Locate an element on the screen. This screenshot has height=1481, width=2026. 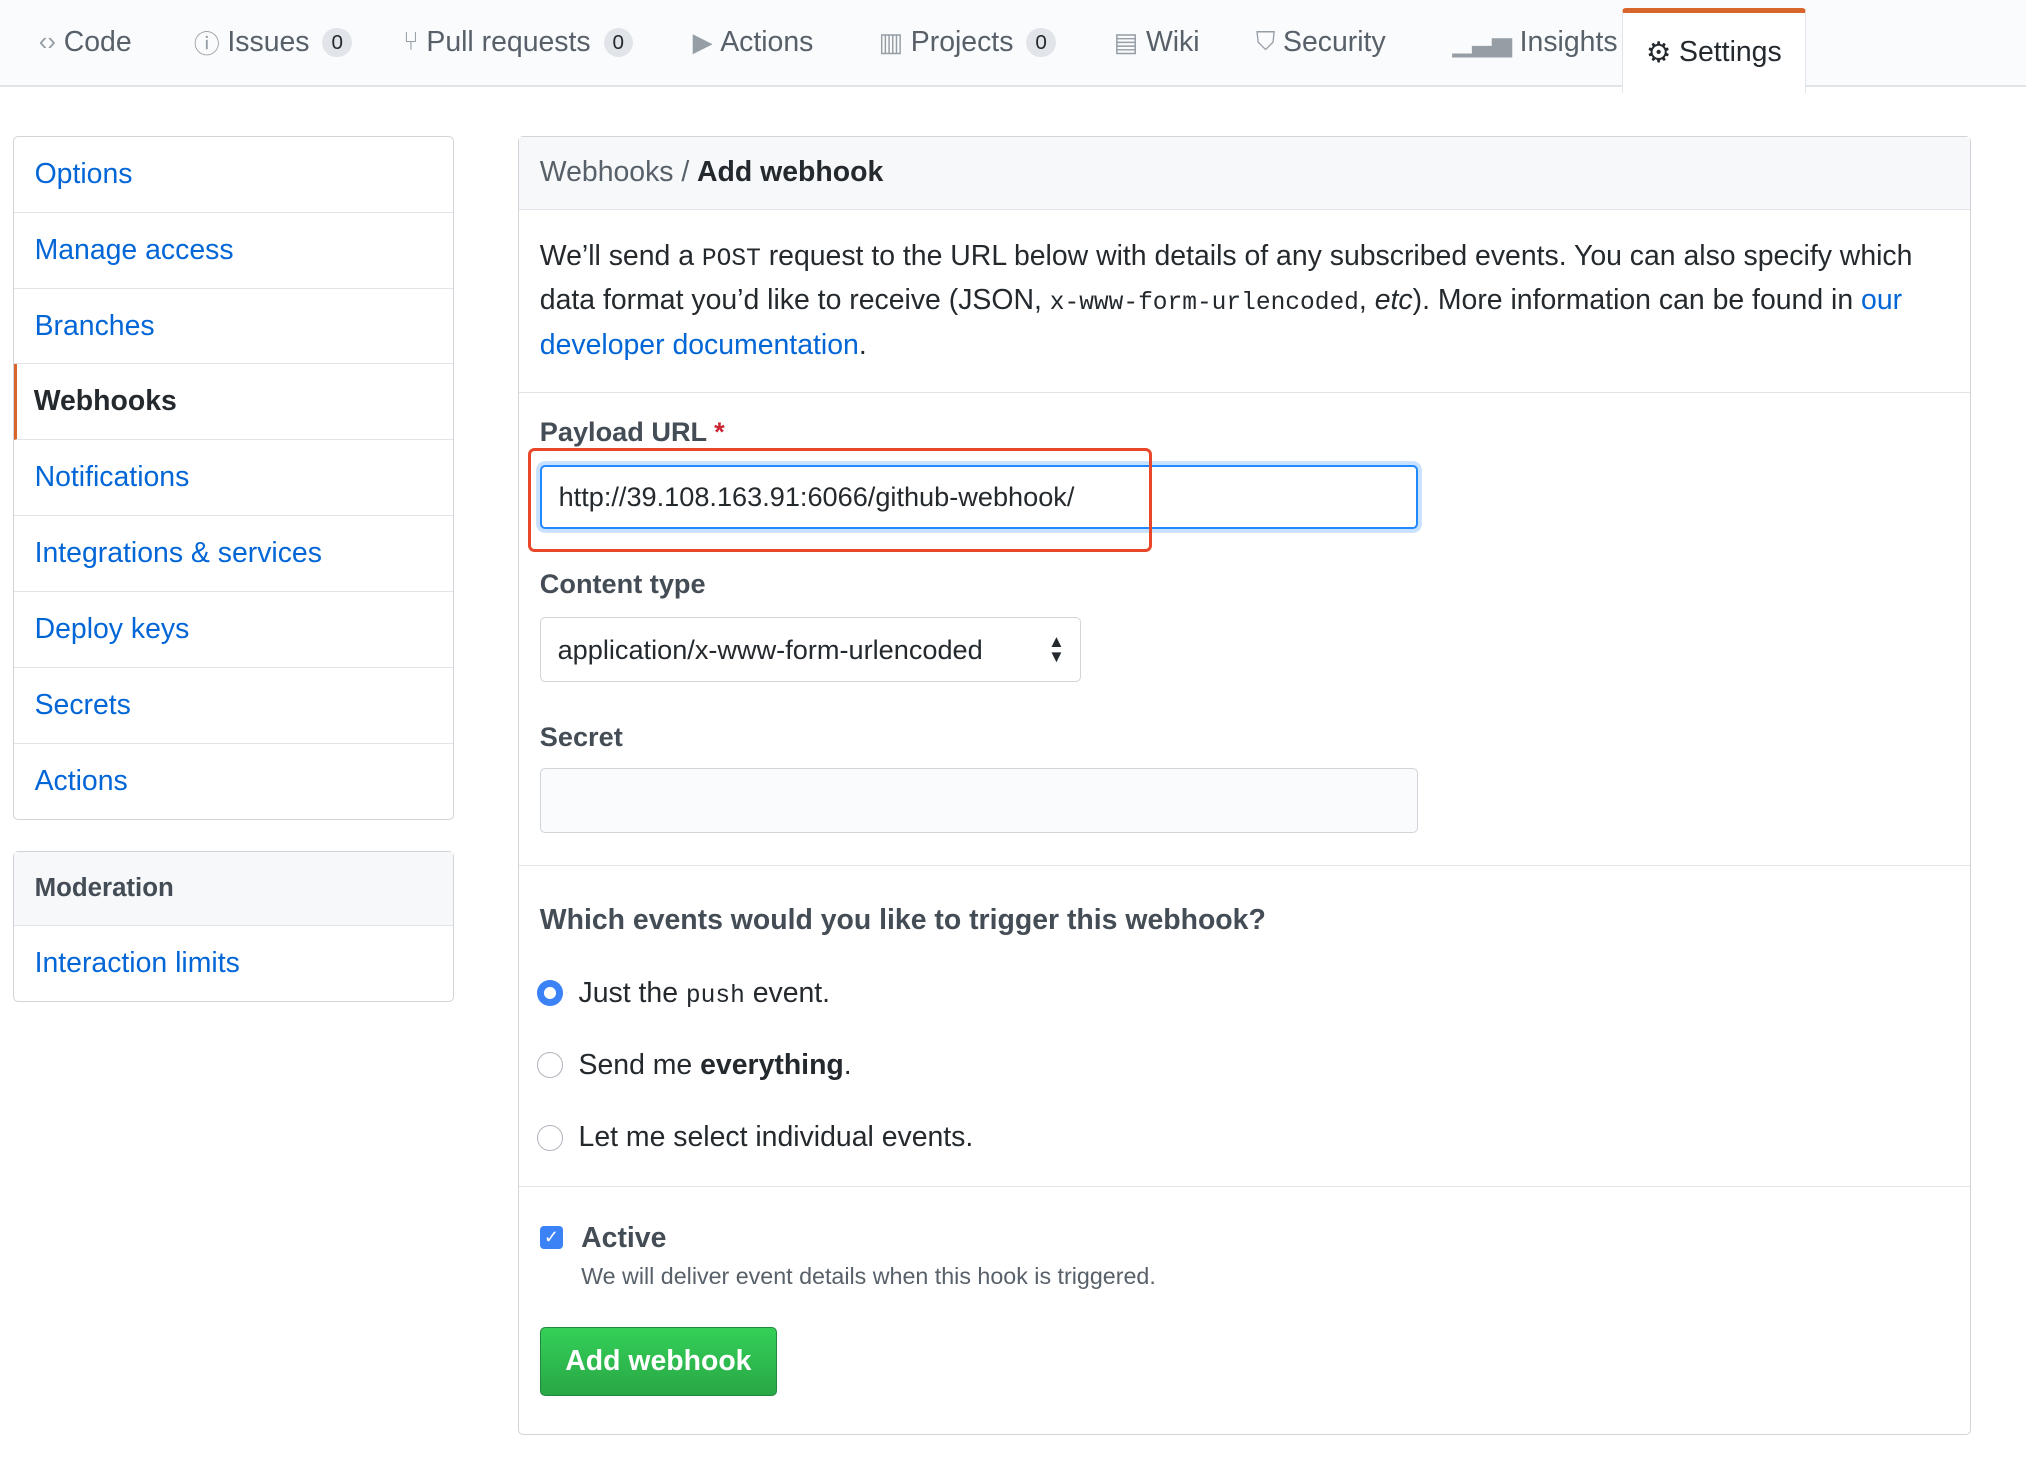
select-arrows-icon: ▲ ▼ is located at coordinates (1056, 649).